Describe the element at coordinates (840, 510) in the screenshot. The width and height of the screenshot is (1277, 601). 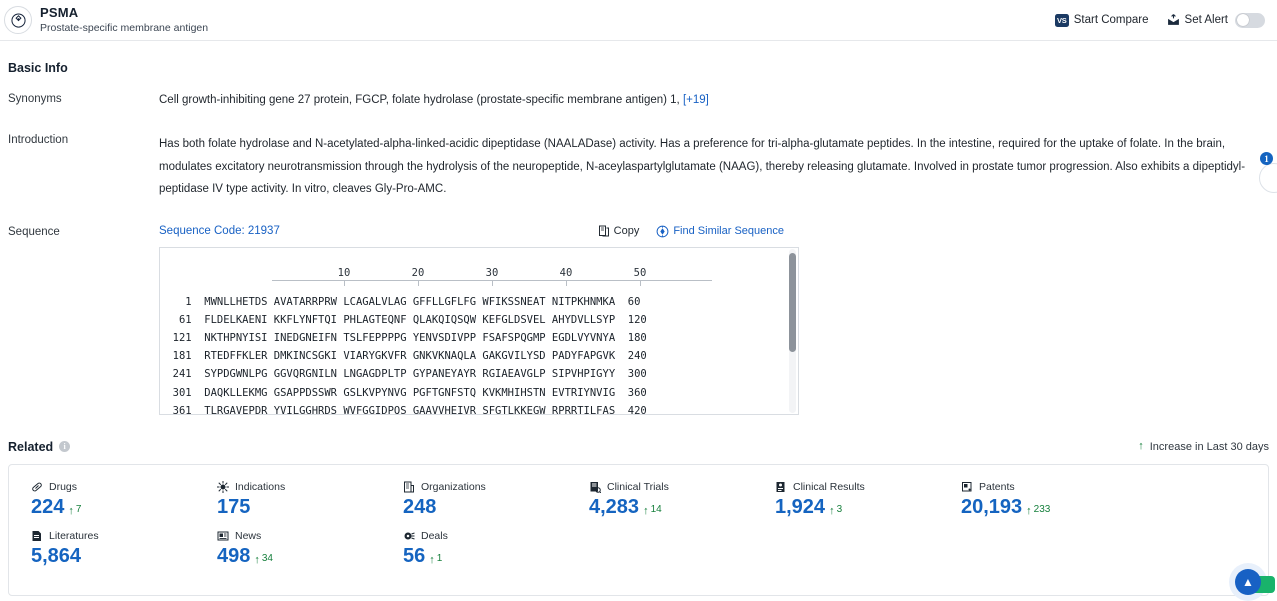
I see `stat-delta-value: 3` at that location.